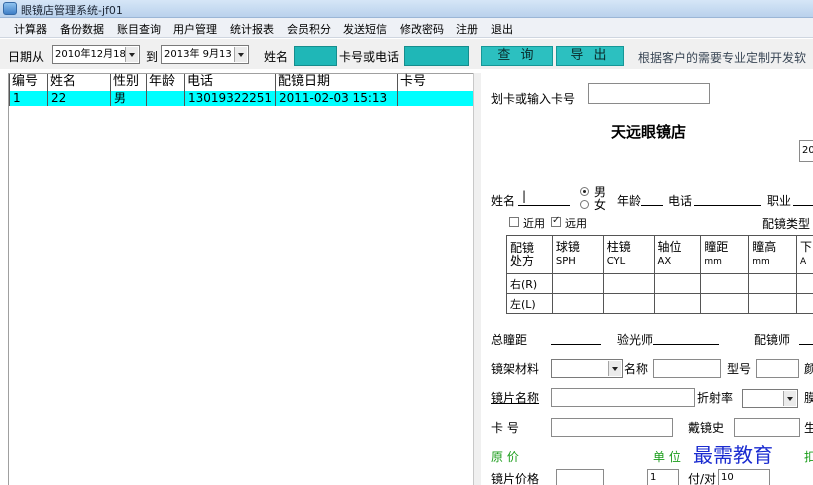 Image resolution: width=813 pixels, height=485 pixels. Describe the element at coordinates (435, 82) in the screenshot. I see `col-card: 卡号` at that location.